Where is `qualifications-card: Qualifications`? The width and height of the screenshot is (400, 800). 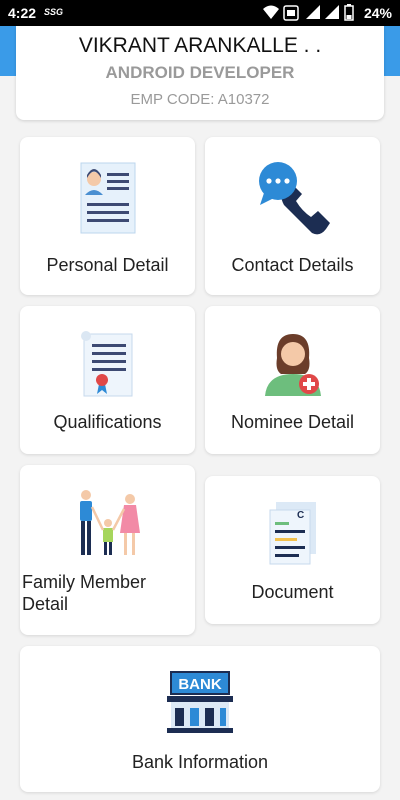
qualifications-card: Qualifications is located at coordinates (107, 380).